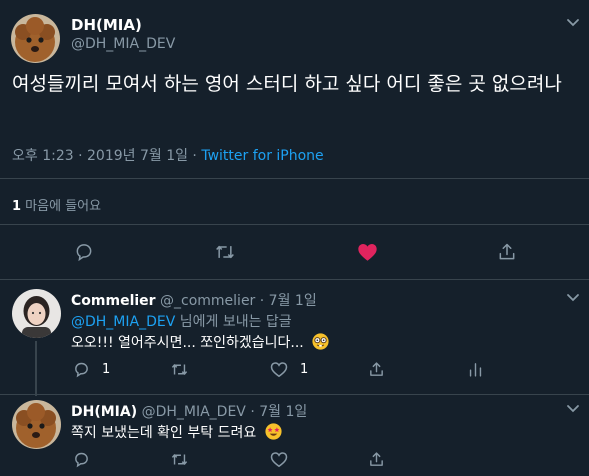  I want to click on author-avatar, so click(35, 38).